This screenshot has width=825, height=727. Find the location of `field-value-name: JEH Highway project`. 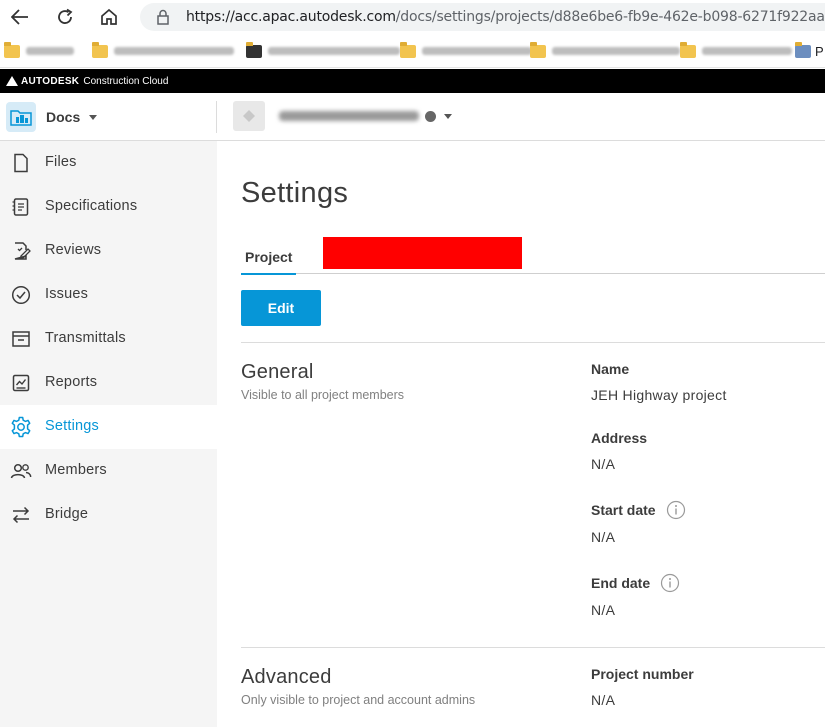

field-value-name: JEH Highway project is located at coordinates (659, 395).